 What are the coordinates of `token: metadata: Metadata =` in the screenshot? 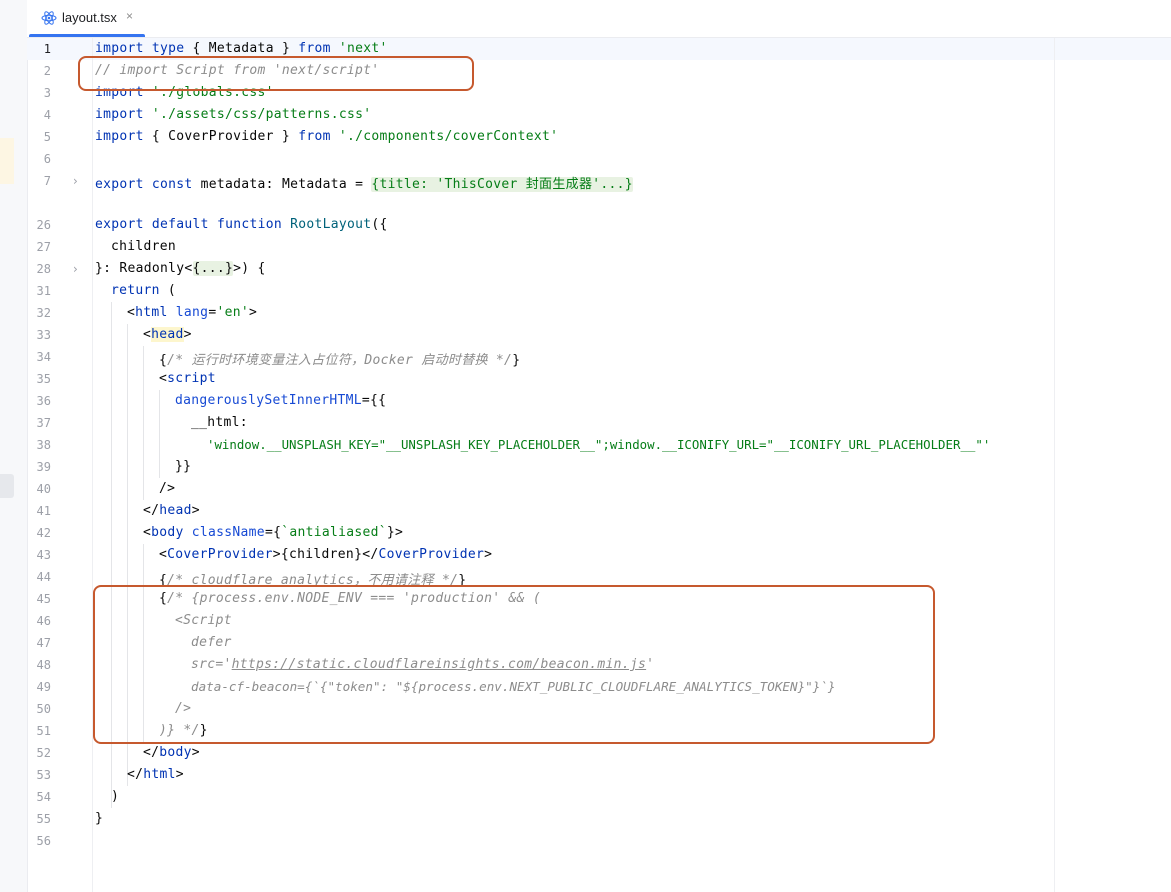 It's located at (282, 184).